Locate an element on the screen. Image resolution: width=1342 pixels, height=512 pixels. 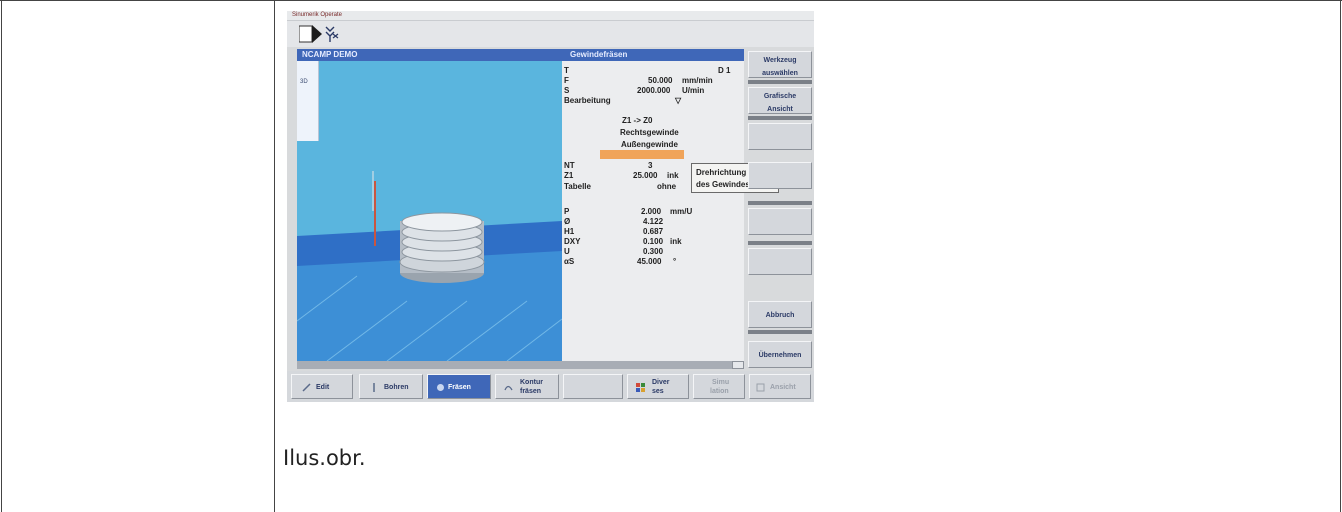
softkey-label: Edit is located at coordinates (323, 387).